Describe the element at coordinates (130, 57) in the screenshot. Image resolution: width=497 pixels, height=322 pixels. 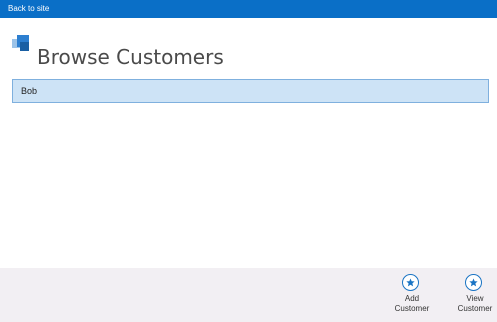
I see `page-title: Browse Customers` at that location.